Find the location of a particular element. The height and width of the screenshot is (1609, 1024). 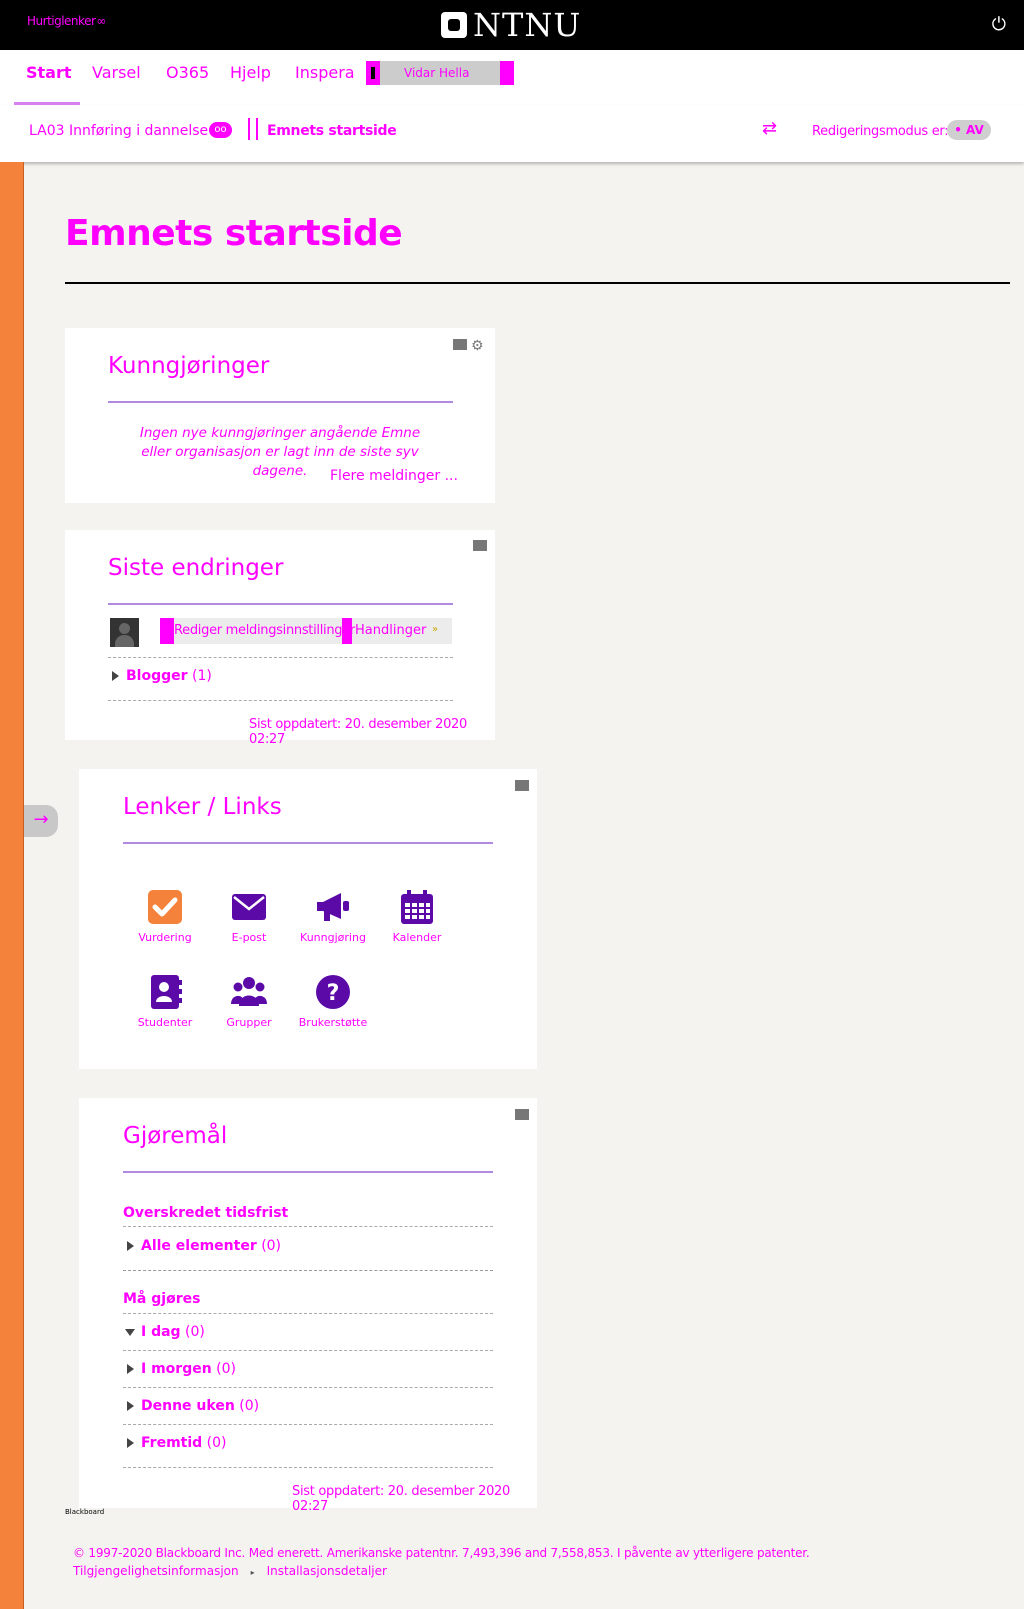

edit-mode-label: Redigeringsmodus er: is located at coordinates (880, 131).